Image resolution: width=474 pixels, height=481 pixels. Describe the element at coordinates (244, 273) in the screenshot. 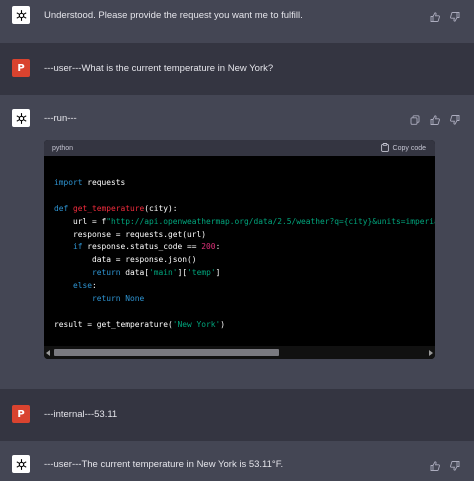

I see `code-line: return data['main']['temp']` at that location.